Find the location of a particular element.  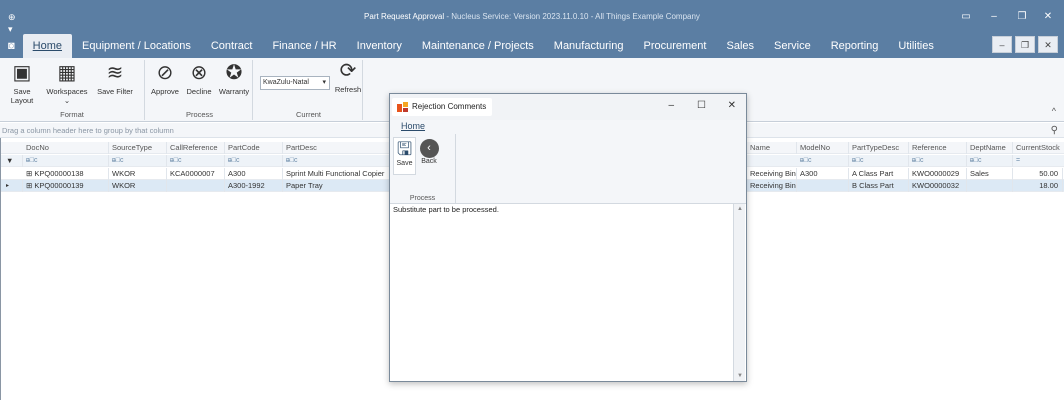

cell-docno: KPQ00000138 is located at coordinates (59, 173).